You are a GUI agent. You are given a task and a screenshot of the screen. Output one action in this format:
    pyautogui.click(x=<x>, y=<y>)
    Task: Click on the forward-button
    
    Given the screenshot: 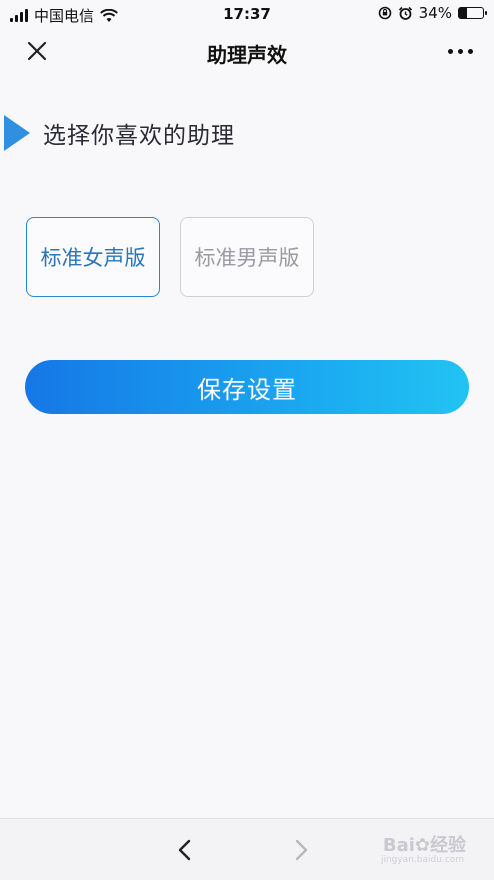 What is the action you would take?
    pyautogui.click(x=301, y=850)
    